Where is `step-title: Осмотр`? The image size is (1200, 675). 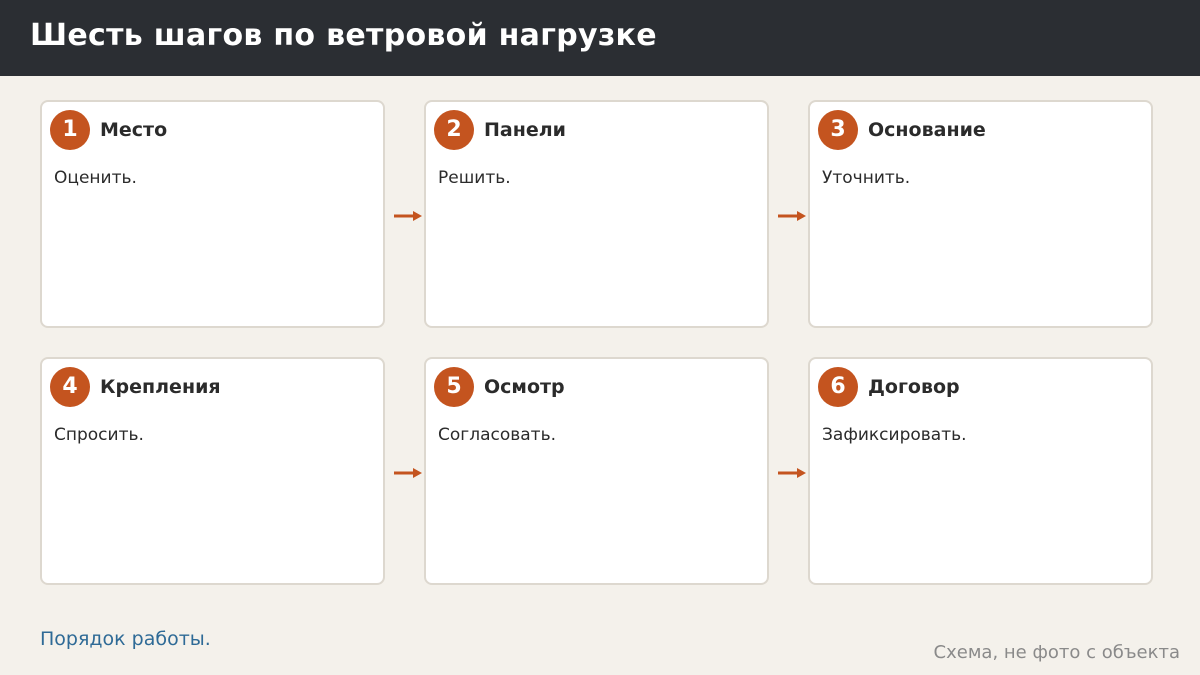 step-title: Осмотр is located at coordinates (524, 387).